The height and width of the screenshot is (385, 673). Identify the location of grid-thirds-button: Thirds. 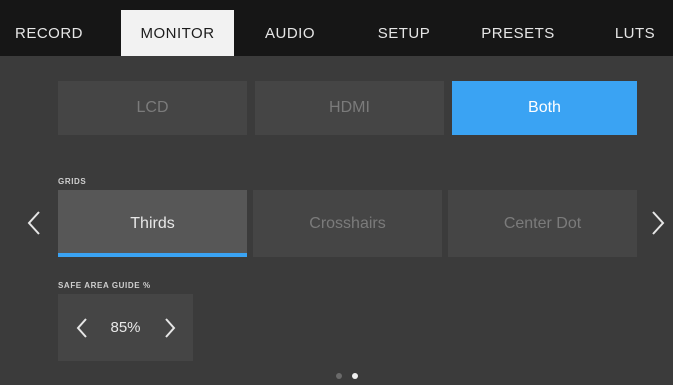
(152, 223).